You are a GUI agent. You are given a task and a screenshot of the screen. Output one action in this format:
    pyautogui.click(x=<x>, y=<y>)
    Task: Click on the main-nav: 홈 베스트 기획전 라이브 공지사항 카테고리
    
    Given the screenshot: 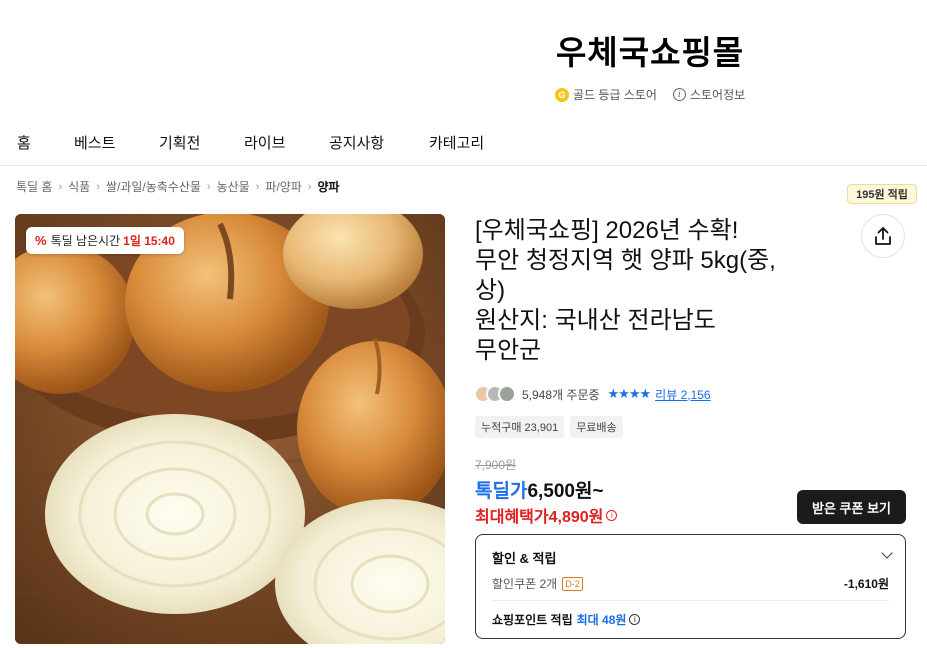 What is the action you would take?
    pyautogui.click(x=463, y=143)
    